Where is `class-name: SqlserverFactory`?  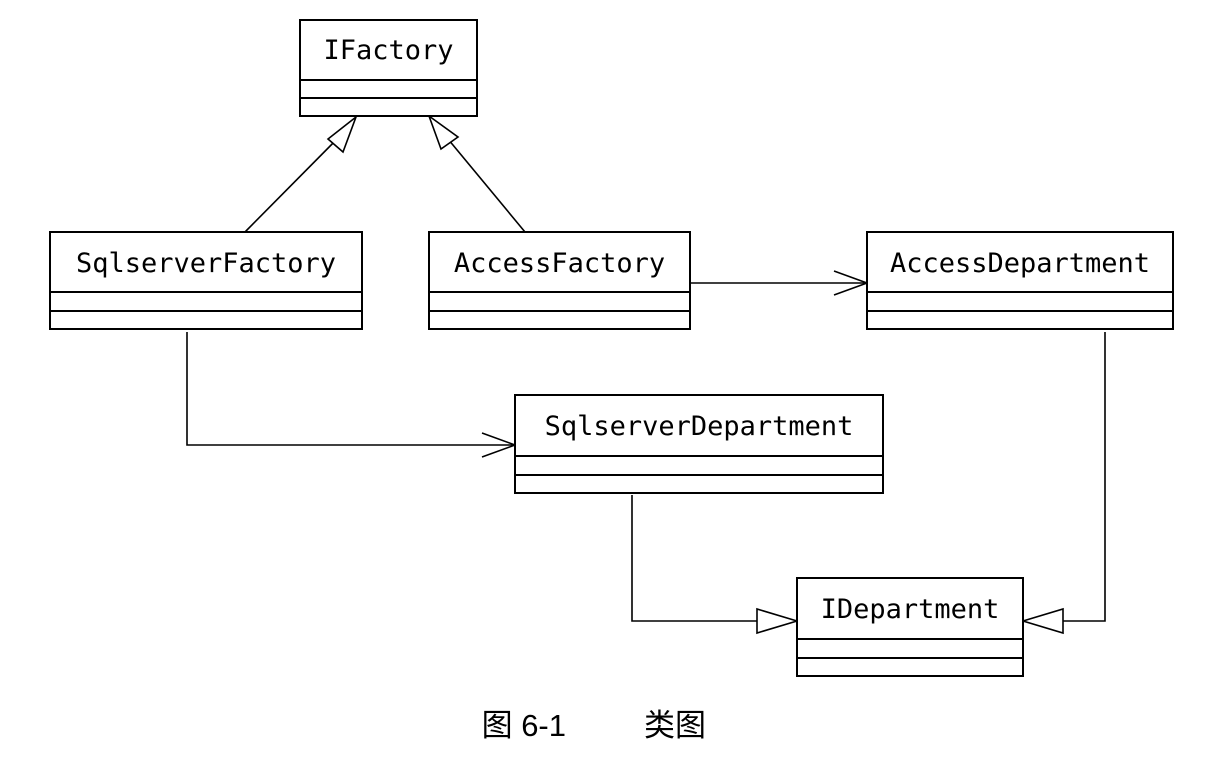 class-name: SqlserverFactory is located at coordinates (206, 263).